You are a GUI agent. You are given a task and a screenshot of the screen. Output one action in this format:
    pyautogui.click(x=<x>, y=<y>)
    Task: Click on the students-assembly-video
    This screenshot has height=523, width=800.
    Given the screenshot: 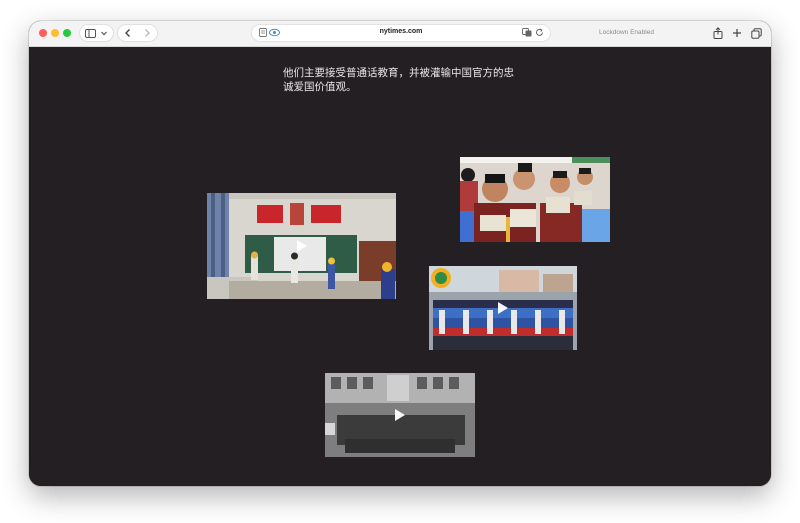 What is the action you would take?
    pyautogui.click(x=503, y=308)
    